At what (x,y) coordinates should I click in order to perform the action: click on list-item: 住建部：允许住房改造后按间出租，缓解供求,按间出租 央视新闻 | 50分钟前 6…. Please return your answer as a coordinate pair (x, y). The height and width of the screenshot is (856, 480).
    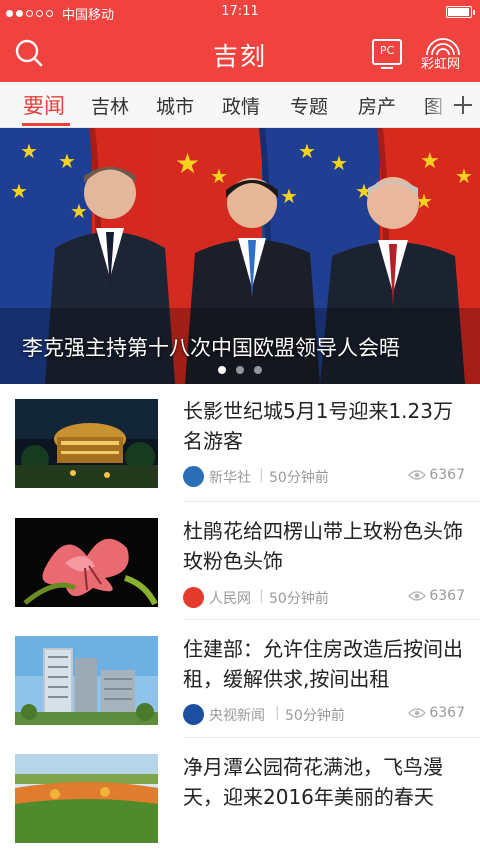
    Looking at the image, I should click on (240, 679).